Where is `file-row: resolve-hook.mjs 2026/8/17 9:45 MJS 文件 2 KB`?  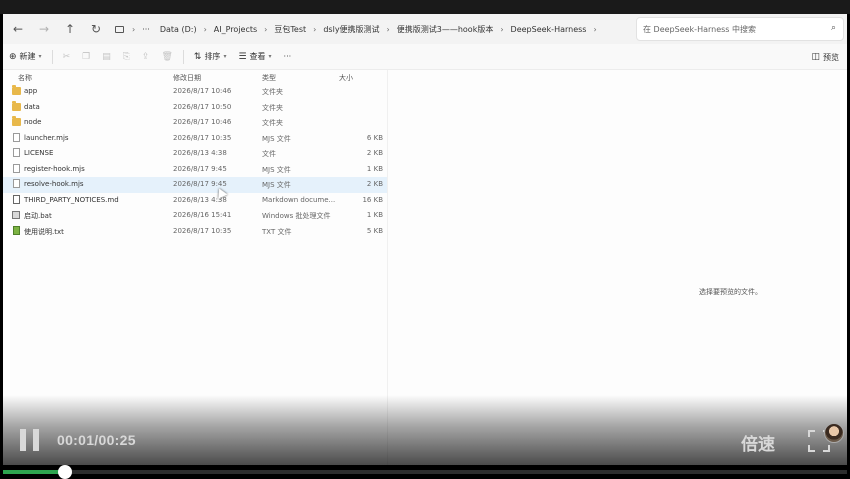 file-row: resolve-hook.mjs 2026/8/17 9:45 MJS 文件 2 KB is located at coordinates (195, 185).